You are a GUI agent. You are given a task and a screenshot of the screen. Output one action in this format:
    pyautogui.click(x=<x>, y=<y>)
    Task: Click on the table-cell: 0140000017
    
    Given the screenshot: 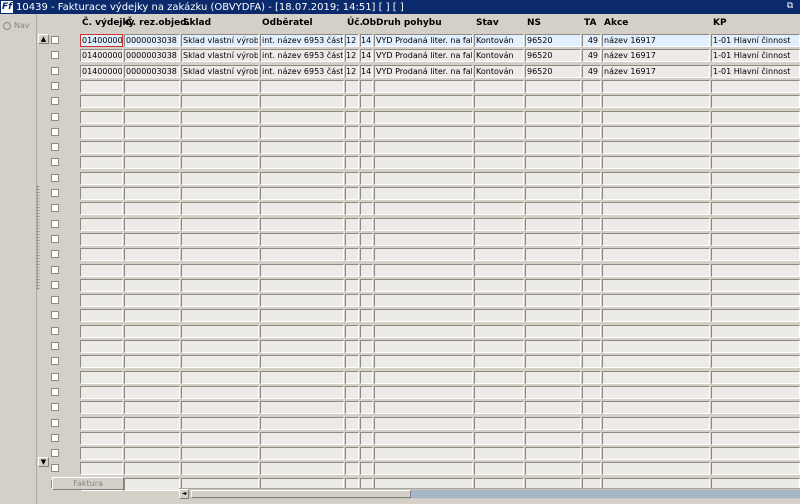 What is the action you would take?
    pyautogui.click(x=101, y=40)
    